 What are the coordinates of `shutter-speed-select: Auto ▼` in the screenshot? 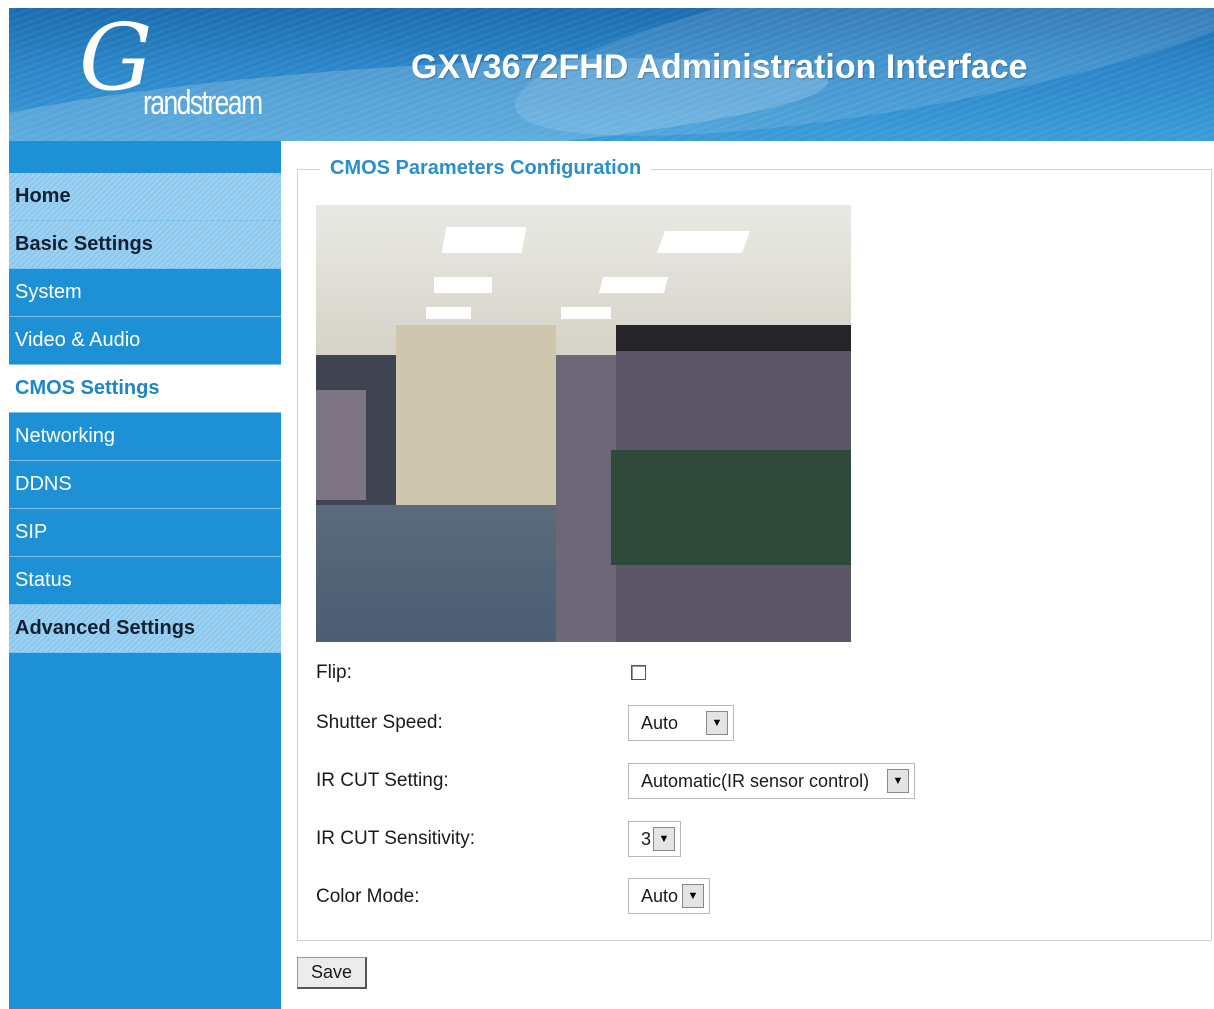 It's located at (681, 723).